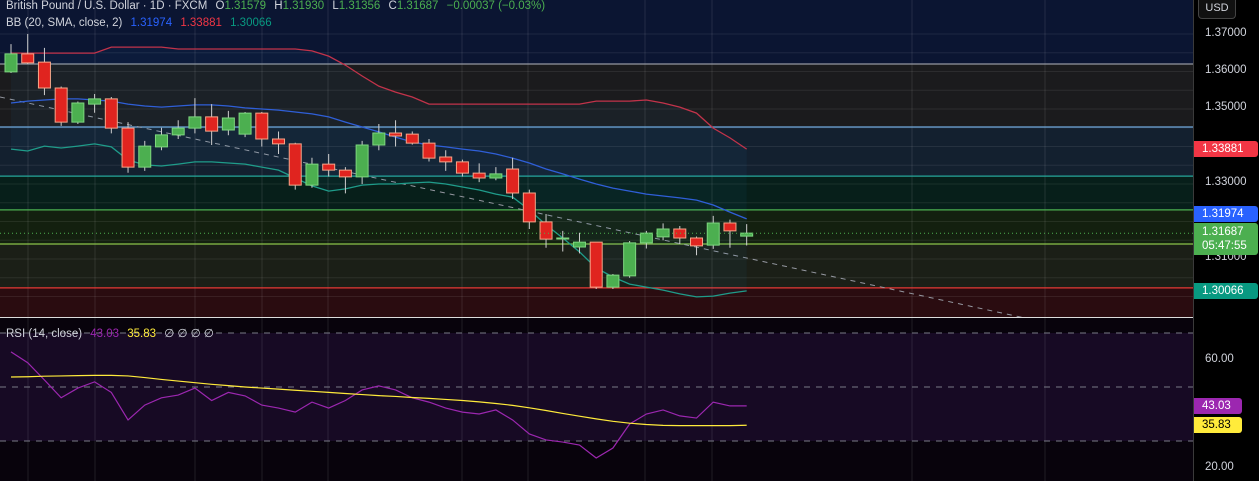 The height and width of the screenshot is (481, 1259). Describe the element at coordinates (496, 6) in the screenshot. I see `price-change: −0.00037 (−0.03%)` at that location.